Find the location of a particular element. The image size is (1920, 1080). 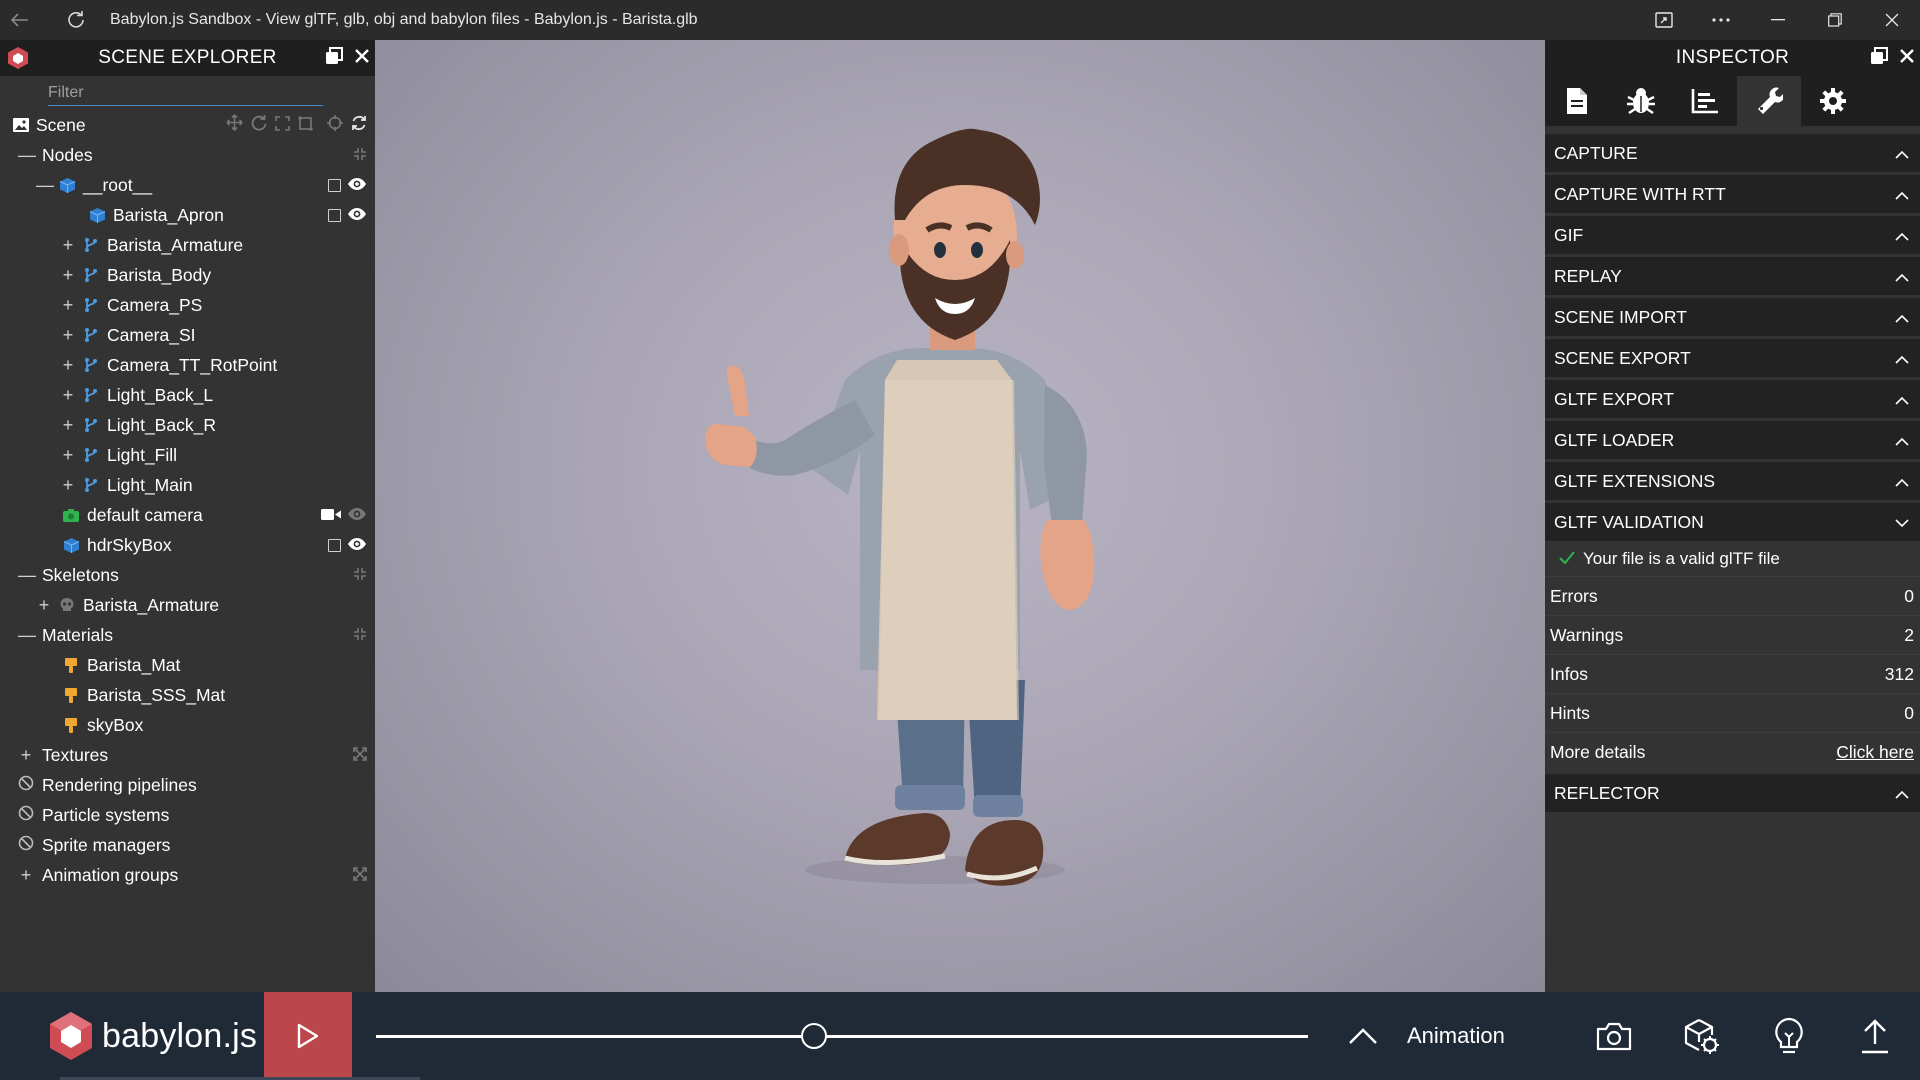

tree-item-light-fill: + Light_Fill is located at coordinates (187, 455).